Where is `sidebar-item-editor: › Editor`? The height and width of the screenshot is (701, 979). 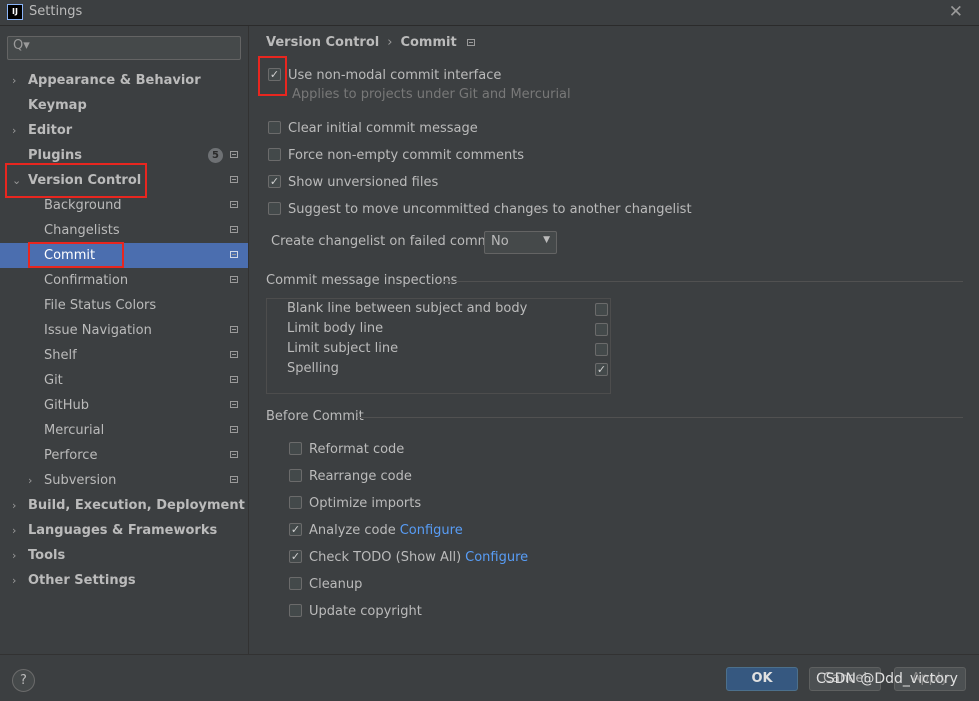
sidebar-item-editor: › Editor is located at coordinates (124, 130).